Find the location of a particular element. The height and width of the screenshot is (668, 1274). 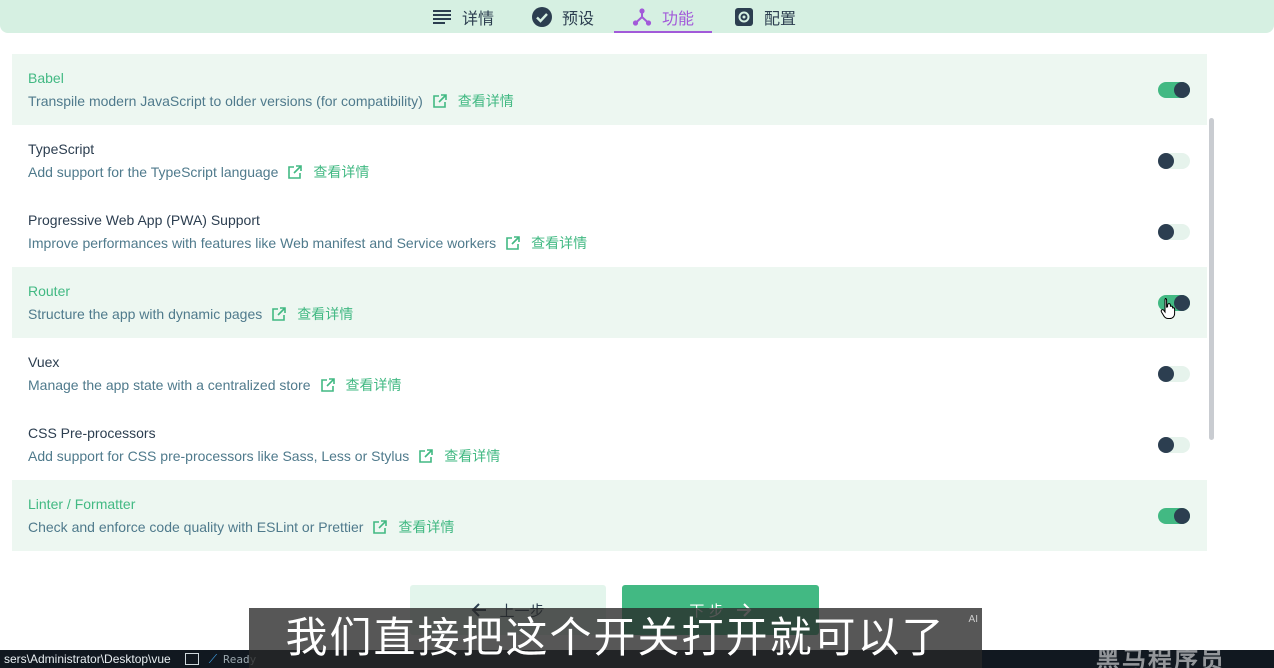

ai-badge: AI is located at coordinates (973, 619).